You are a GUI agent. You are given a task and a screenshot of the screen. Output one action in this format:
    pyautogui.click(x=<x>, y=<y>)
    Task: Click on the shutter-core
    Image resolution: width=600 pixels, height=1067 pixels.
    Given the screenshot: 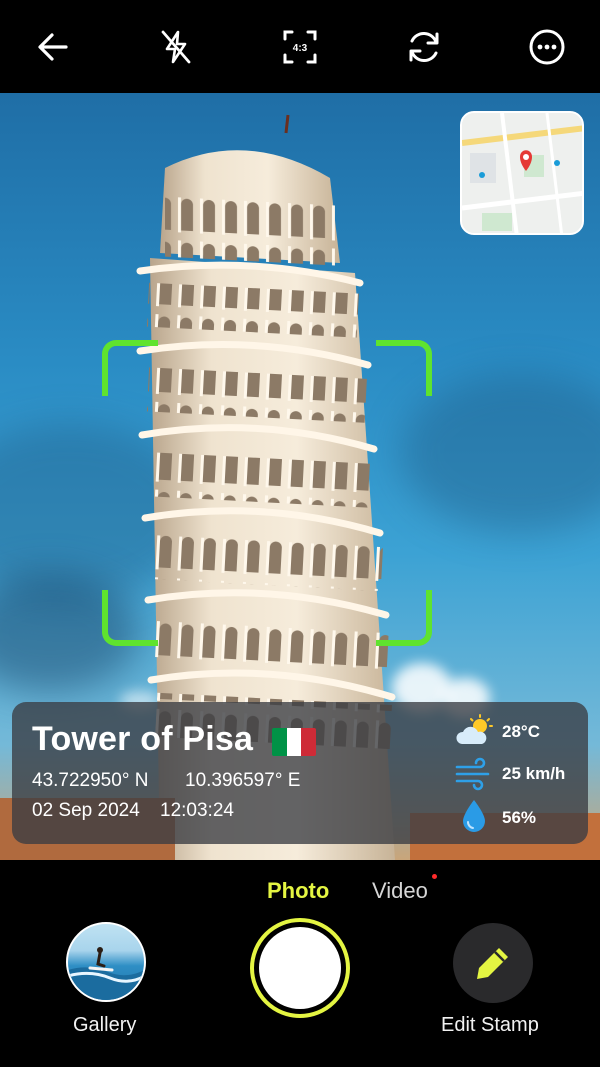 What is the action you would take?
    pyautogui.click(x=300, y=968)
    